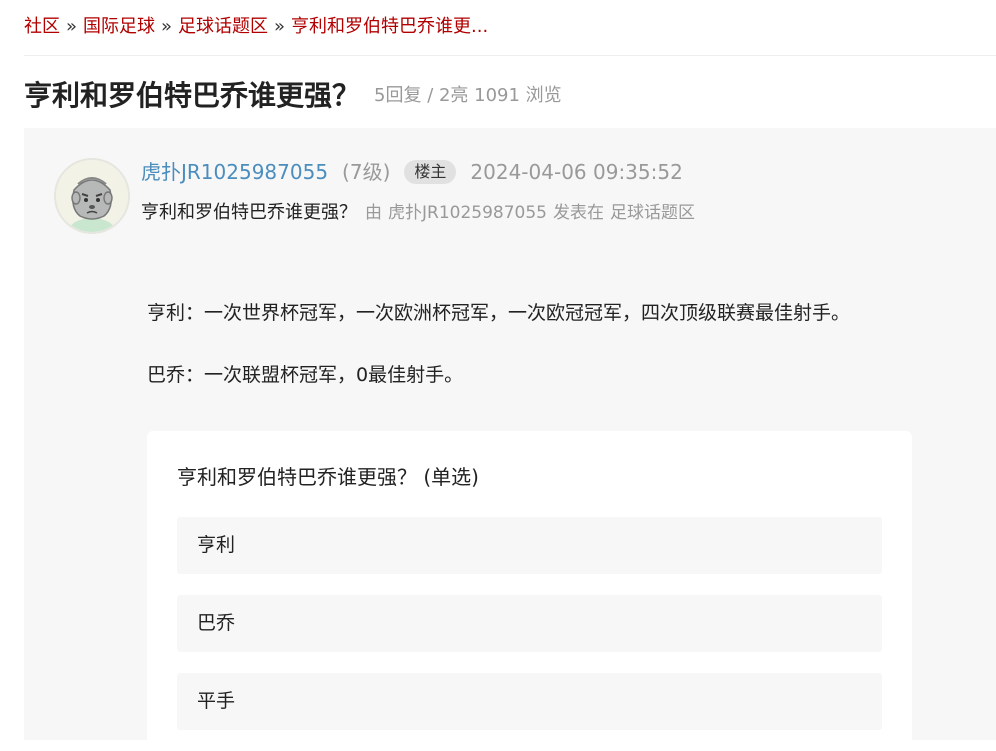 This screenshot has height=751, width=996. Describe the element at coordinates (216, 623) in the screenshot. I see `poll-option-label: 巴乔` at that location.